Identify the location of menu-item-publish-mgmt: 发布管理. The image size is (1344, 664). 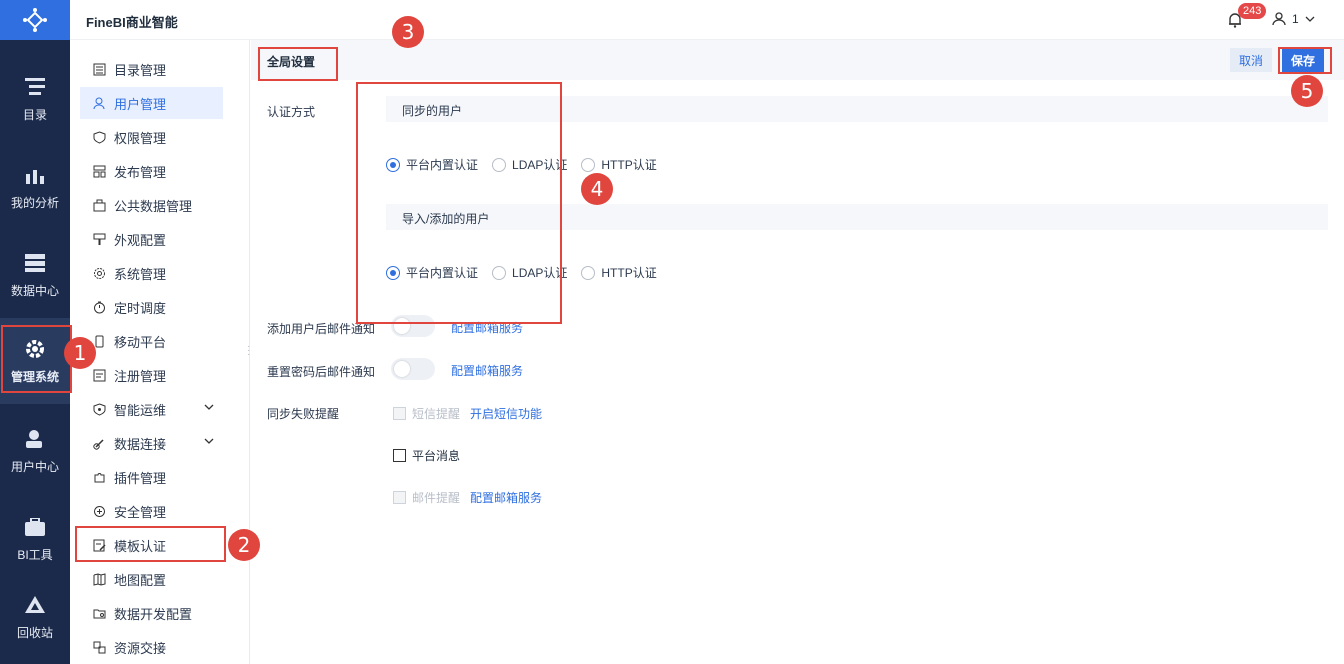
(151, 171).